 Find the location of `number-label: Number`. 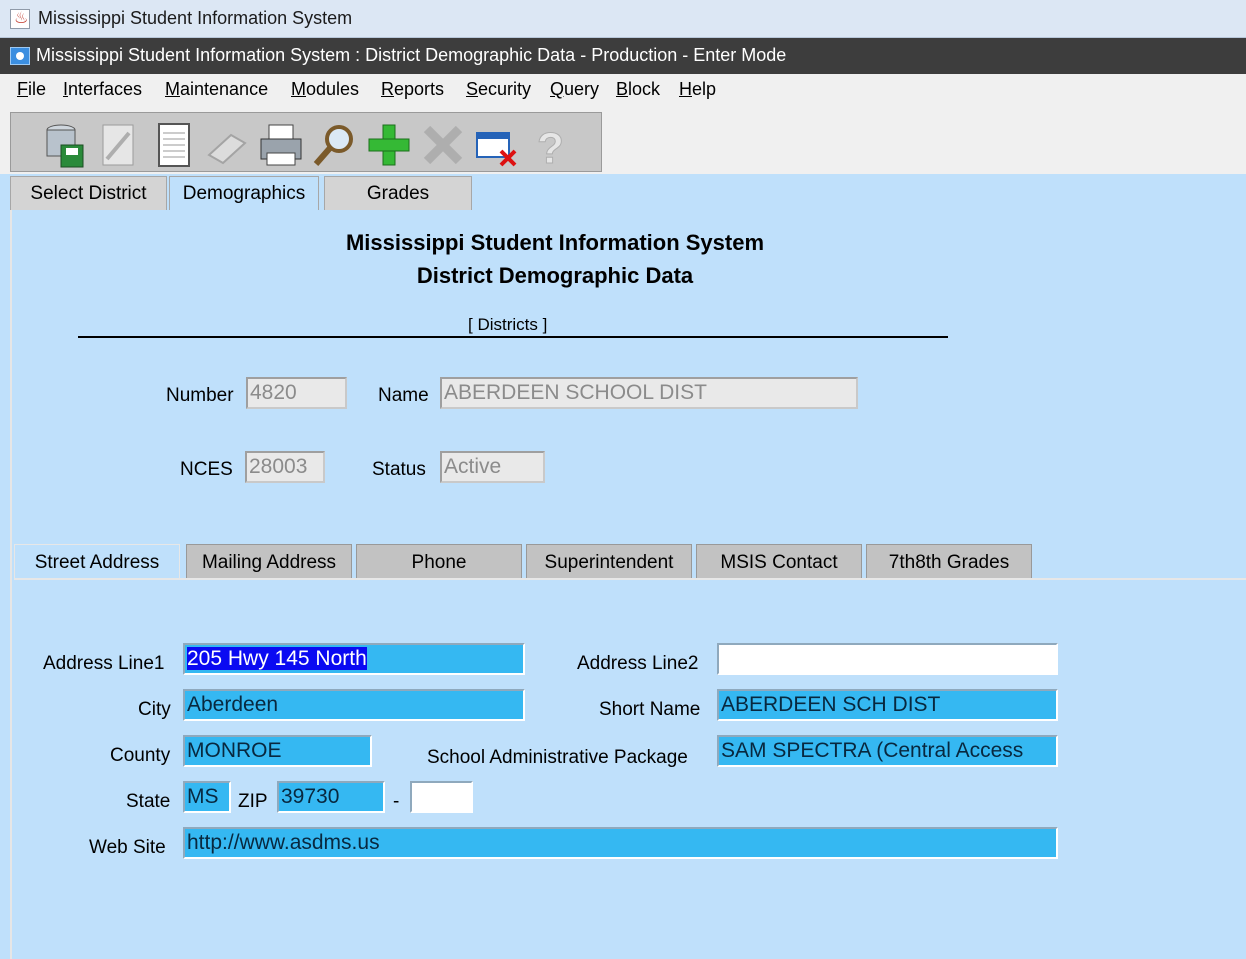

number-label: Number is located at coordinates (200, 395).